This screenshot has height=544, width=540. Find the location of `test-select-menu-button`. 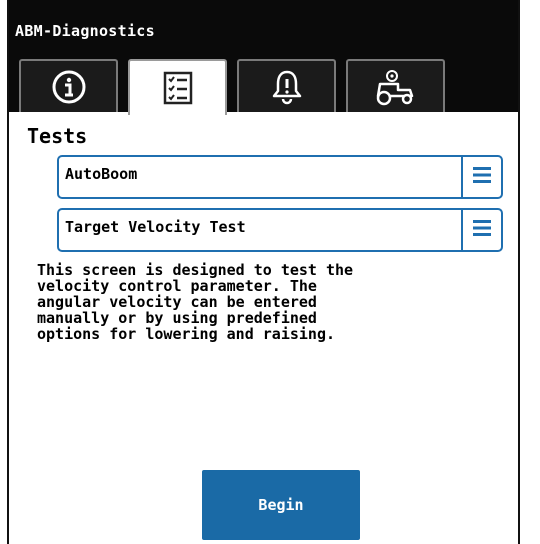

test-select-menu-button is located at coordinates (481, 230).